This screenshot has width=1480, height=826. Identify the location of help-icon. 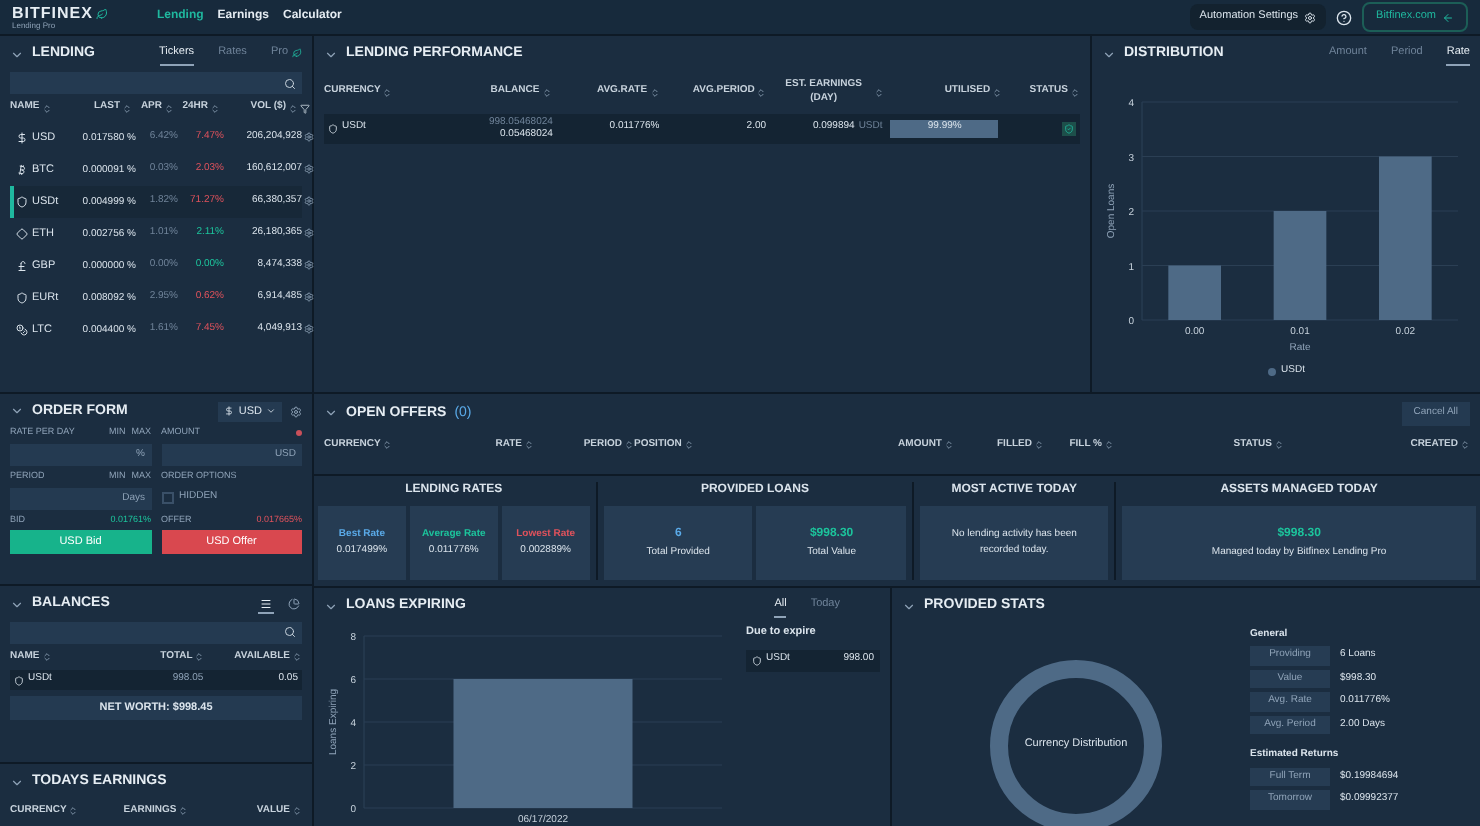
(1344, 17).